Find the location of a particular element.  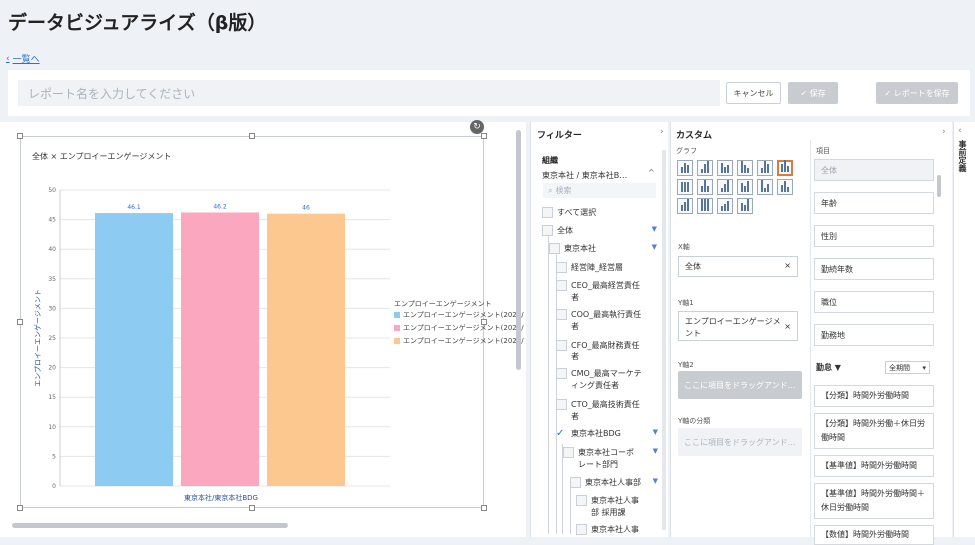

legend-entry: エンプロイーエンゲージメント(2023/ is located at coordinates (459, 315).